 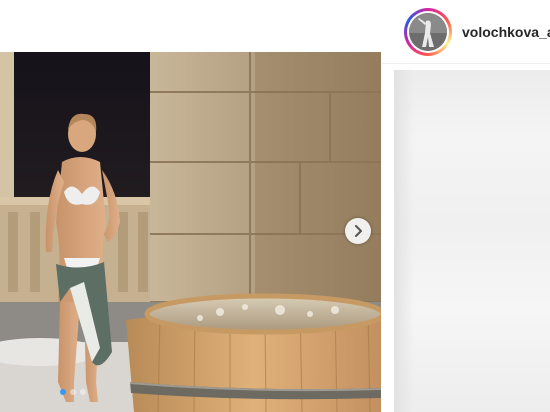 I want to click on avatar-photo, so click(x=428, y=32).